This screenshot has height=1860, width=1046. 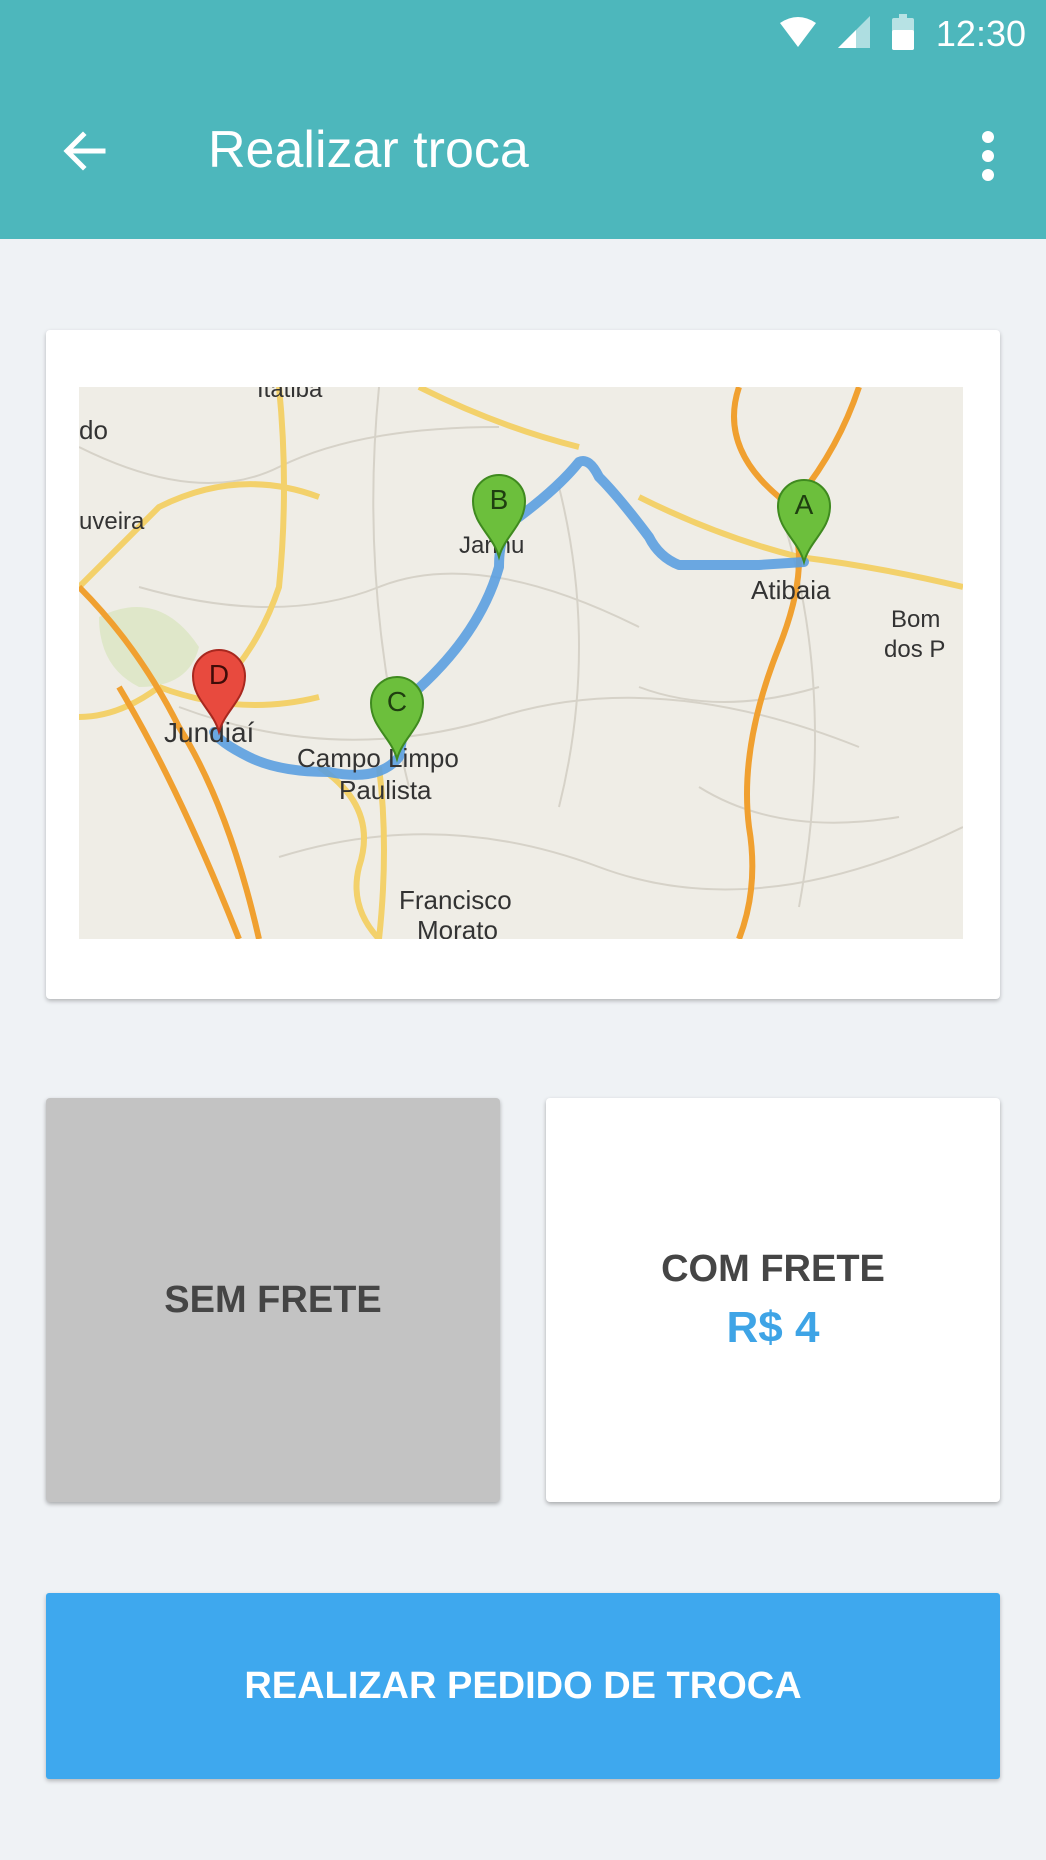 What do you see at coordinates (219, 674) in the screenshot?
I see `marker-label: D` at bounding box center [219, 674].